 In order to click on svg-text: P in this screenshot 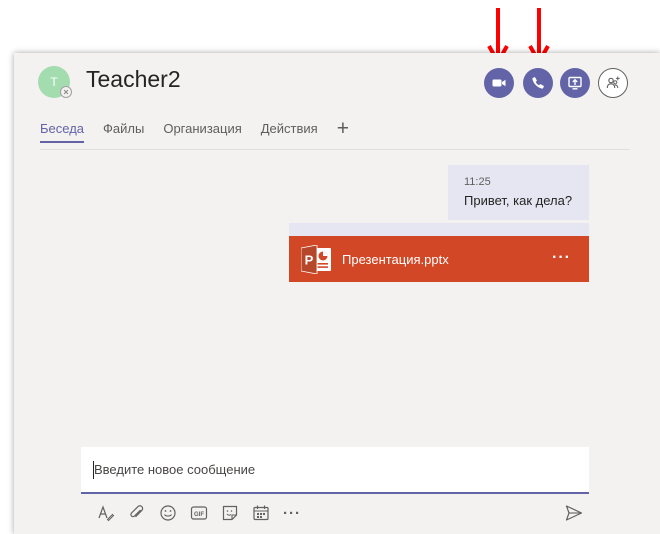, I will do `click(309, 259)`.